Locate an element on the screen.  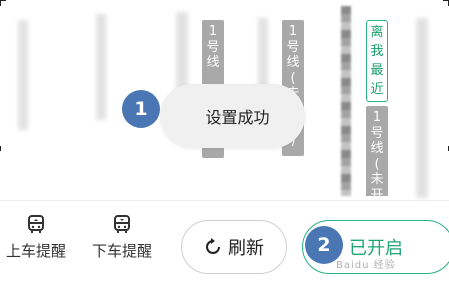
route-char: 未 is located at coordinates (377, 179).